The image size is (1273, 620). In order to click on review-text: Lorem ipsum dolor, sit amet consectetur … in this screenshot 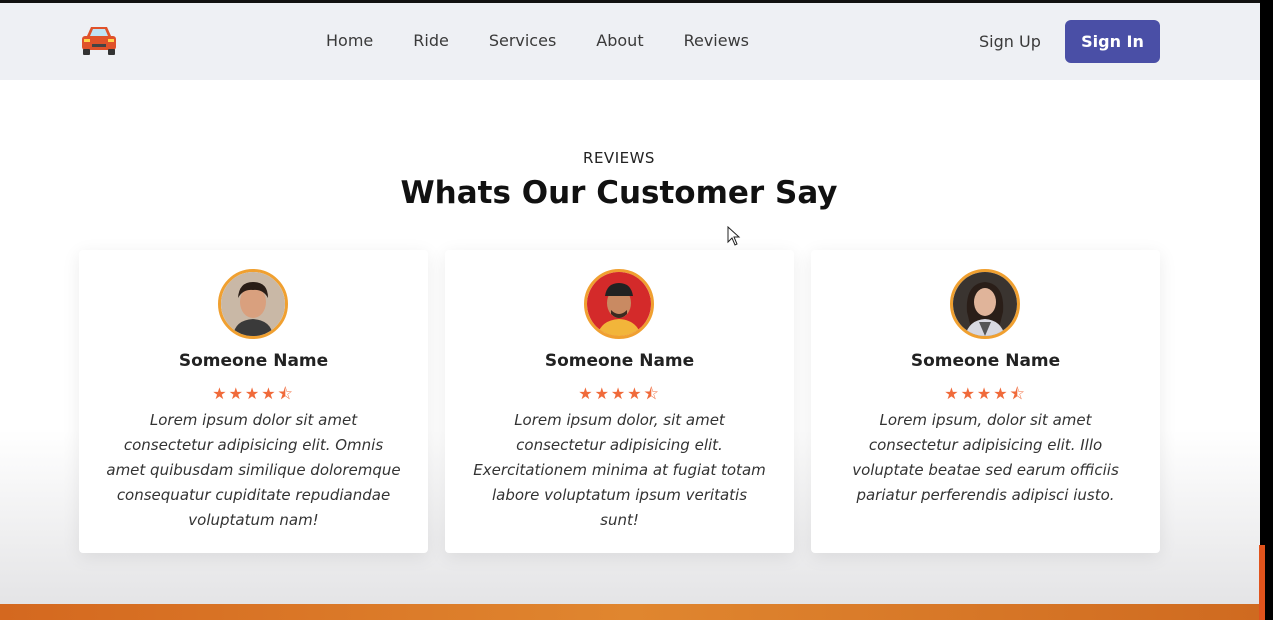, I will do `click(619, 470)`.